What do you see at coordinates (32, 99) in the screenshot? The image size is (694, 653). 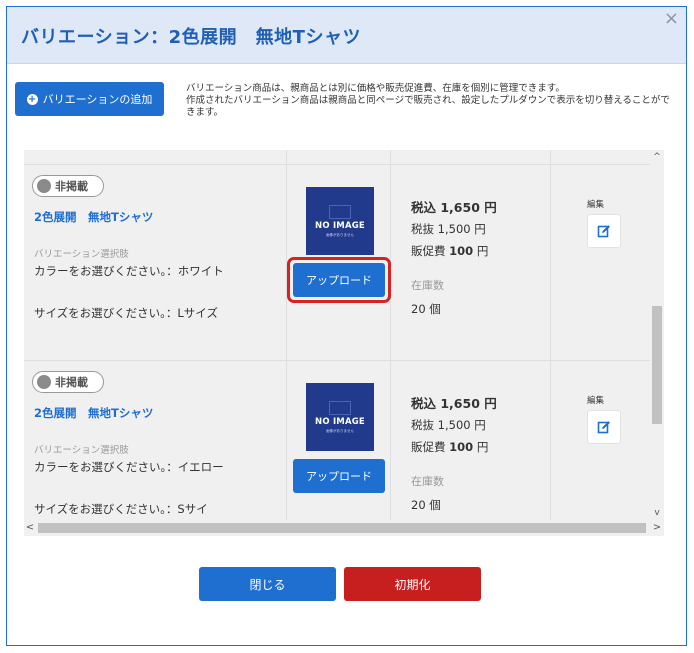 I see `plus-circle-icon: +` at bounding box center [32, 99].